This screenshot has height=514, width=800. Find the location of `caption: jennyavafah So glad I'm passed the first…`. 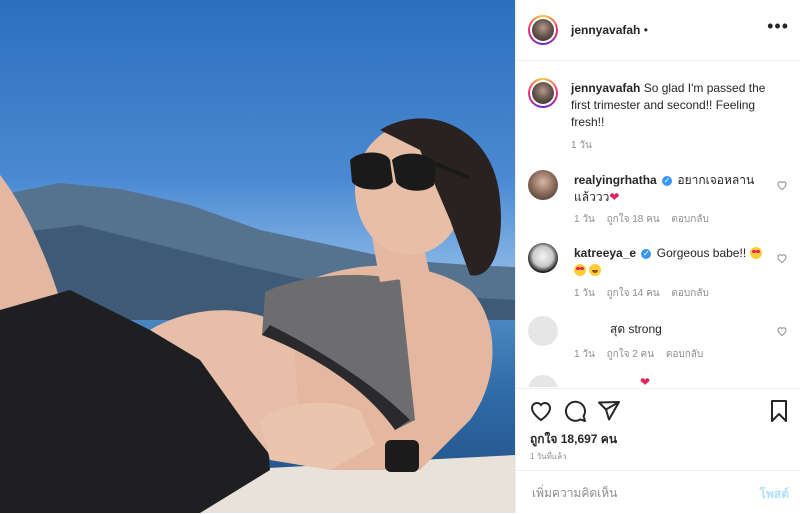

caption: jennyavafah So glad I'm passed the first… is located at coordinates (658, 118).